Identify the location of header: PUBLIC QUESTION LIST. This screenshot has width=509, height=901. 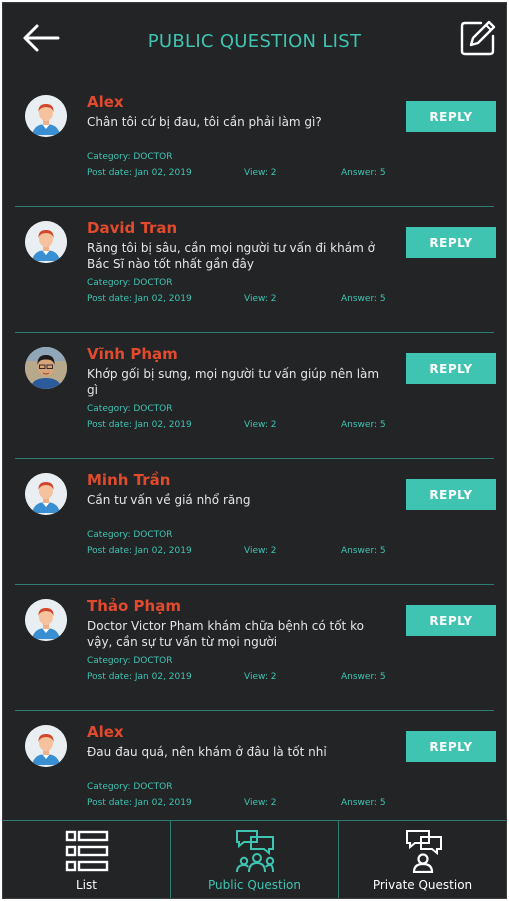
(254, 42).